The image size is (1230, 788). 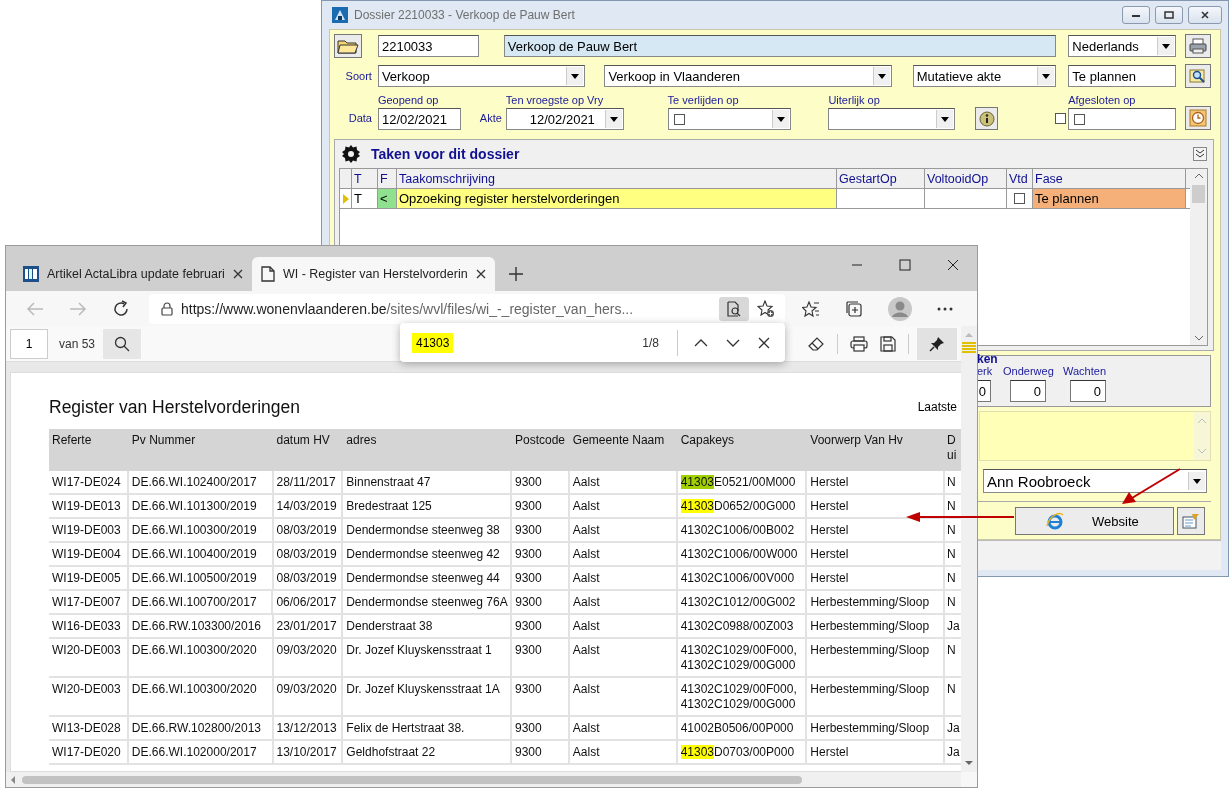 I want to click on column-header: Vtd, so click(x=1020, y=179).